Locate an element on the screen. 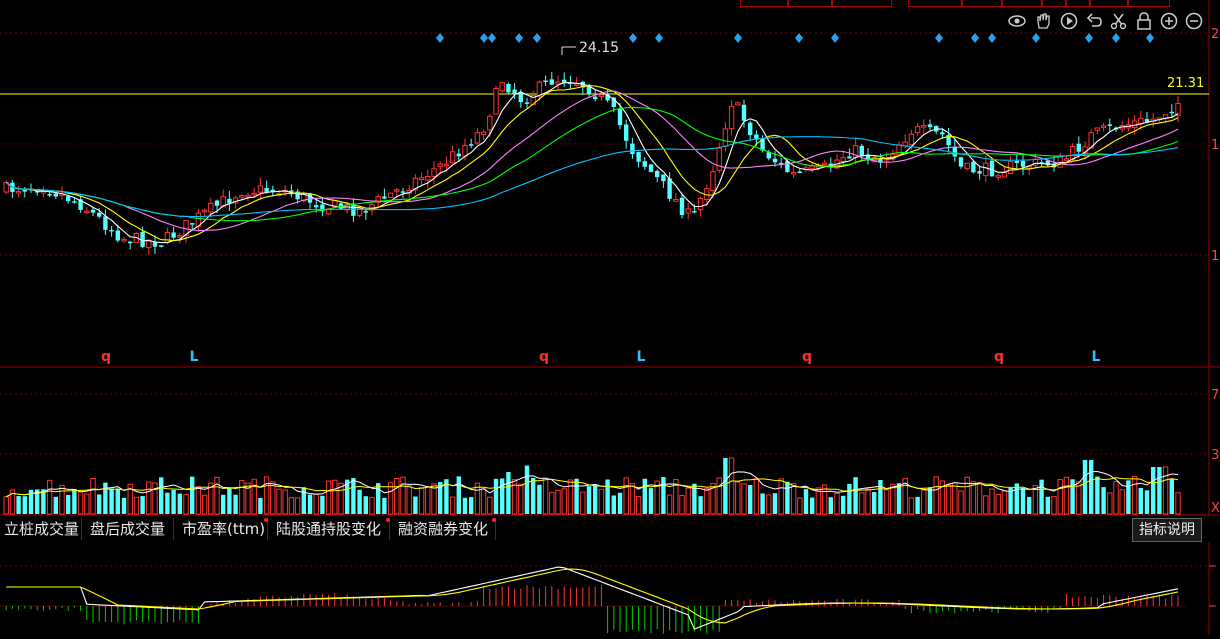 Image resolution: width=1220 pixels, height=639 pixels. indicator-help-button: 指标说明 is located at coordinates (1167, 530).